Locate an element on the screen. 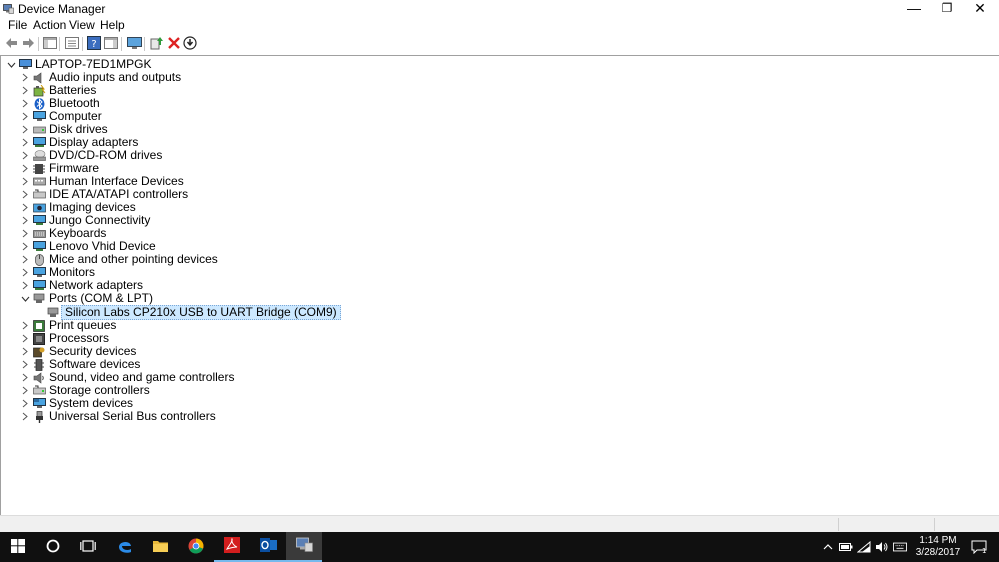  show-hide-action-pane-icon is located at coordinates (111, 43).